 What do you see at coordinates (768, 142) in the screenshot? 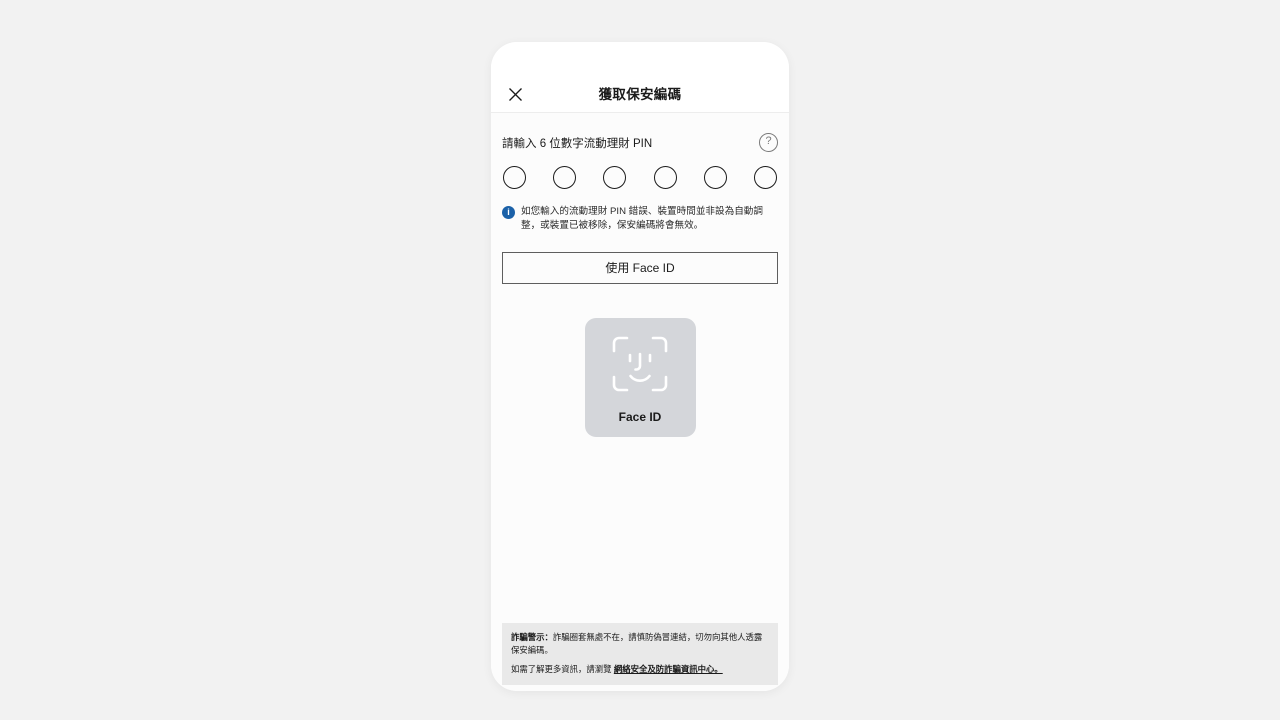
I see `help-circle-icon: ?` at bounding box center [768, 142].